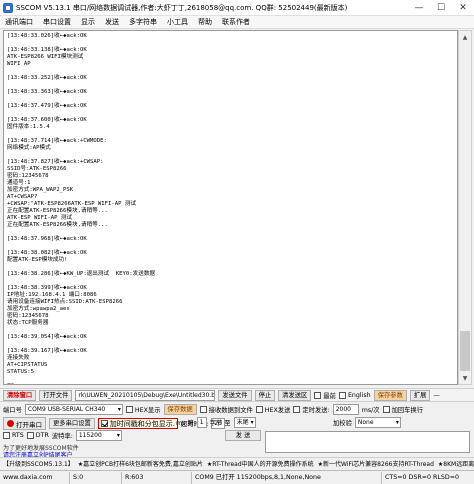  I want to click on menu-item-send: 发送, so click(112, 22).